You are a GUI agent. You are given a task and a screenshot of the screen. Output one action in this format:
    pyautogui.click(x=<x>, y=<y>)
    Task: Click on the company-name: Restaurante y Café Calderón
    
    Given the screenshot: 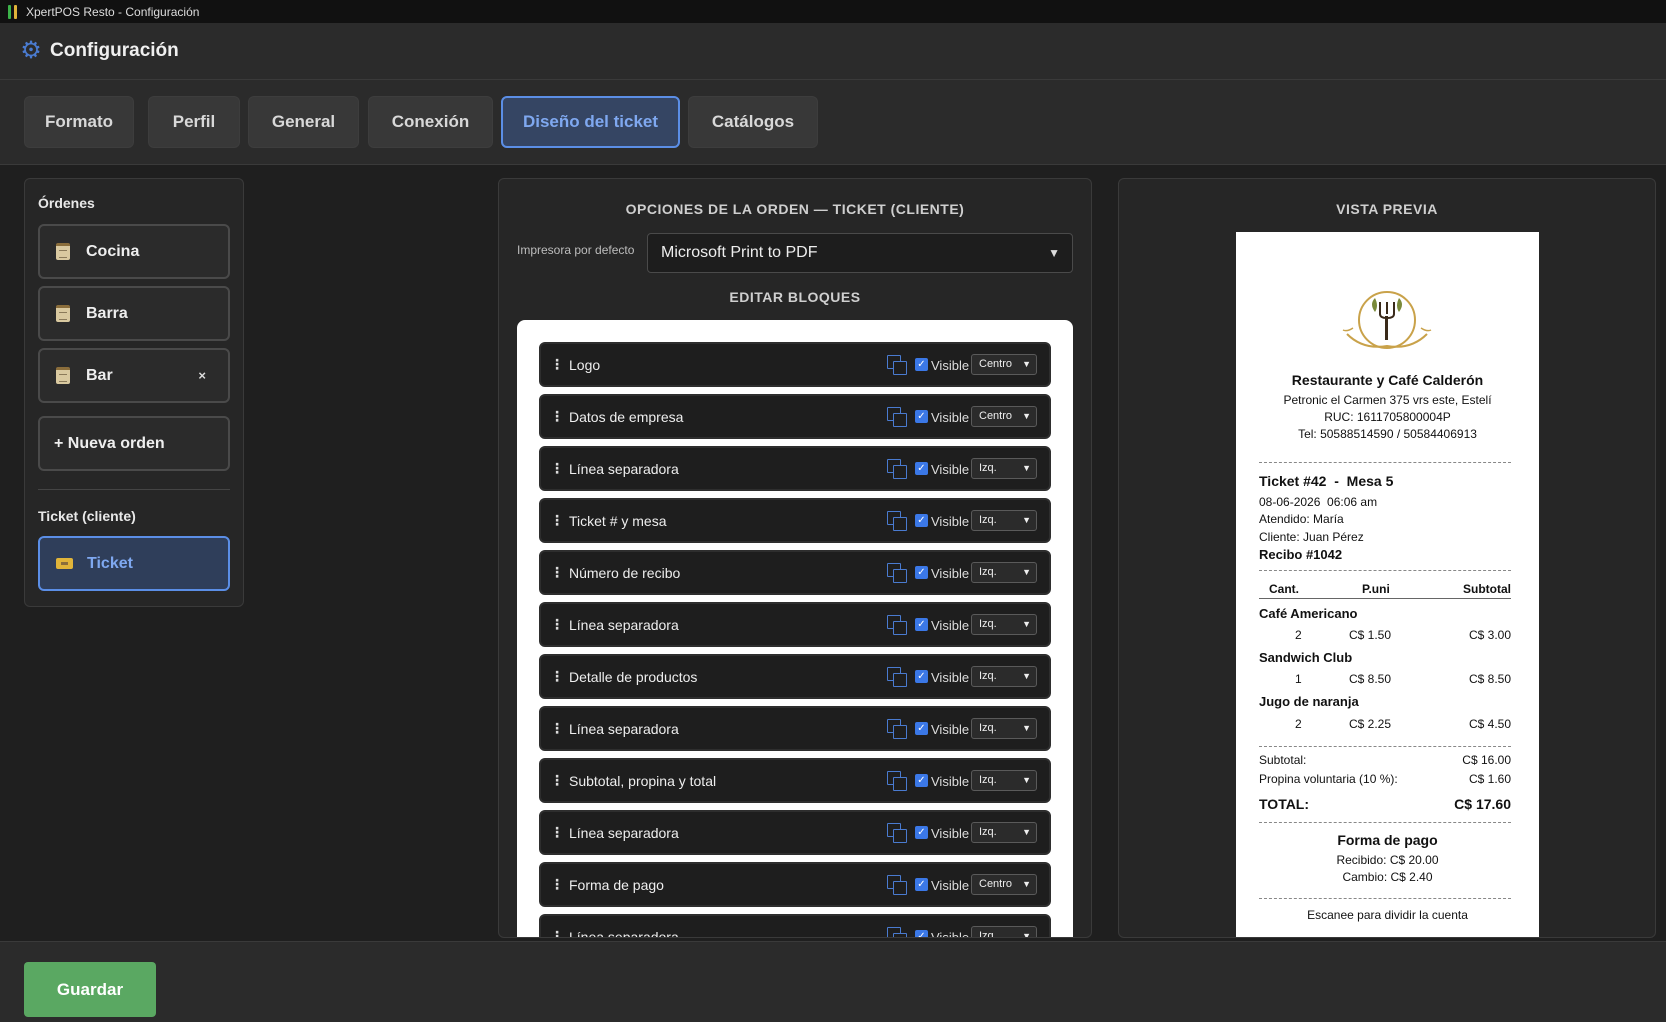 What is the action you would take?
    pyautogui.click(x=1387, y=380)
    